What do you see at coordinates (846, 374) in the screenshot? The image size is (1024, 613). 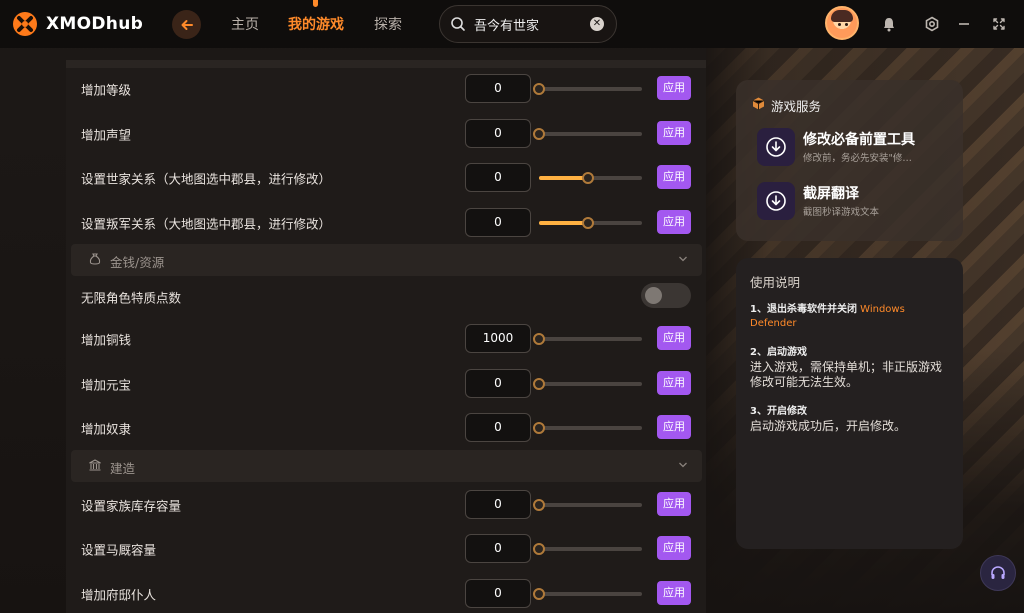 I see `step-body: 进入游戏，需保持单机；非正版游戏修改可能无法生效。` at bounding box center [846, 374].